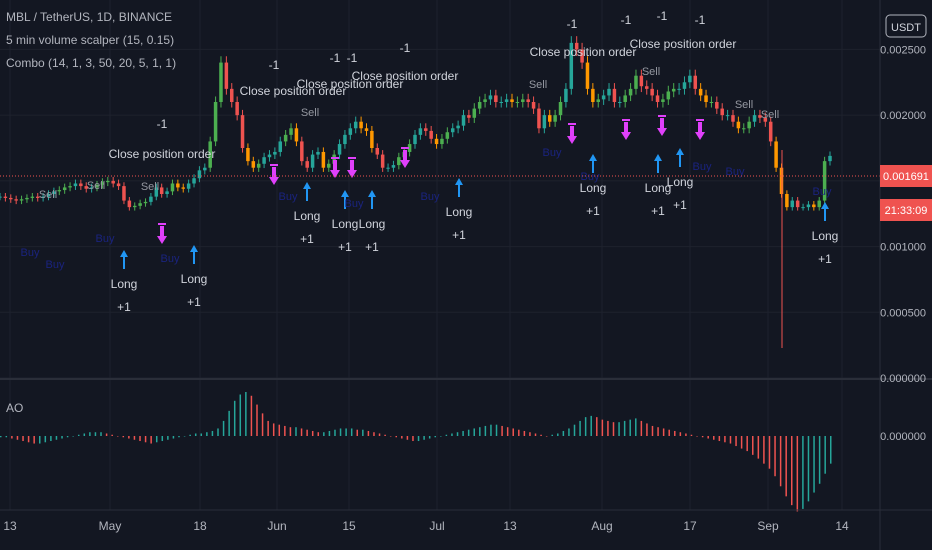 This screenshot has width=932, height=550. Describe the element at coordinates (89, 17) in the screenshot. I see `symbol-title: MBL / TetherUS, 1D, BINANCE` at that location.